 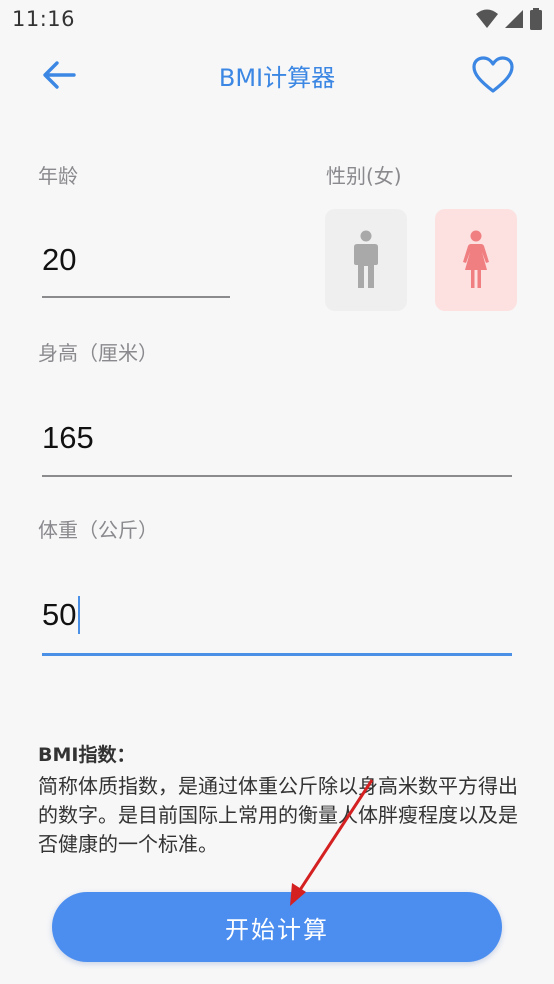 I want to click on bmi-info-title: BMI指数：, so click(x=87, y=755).